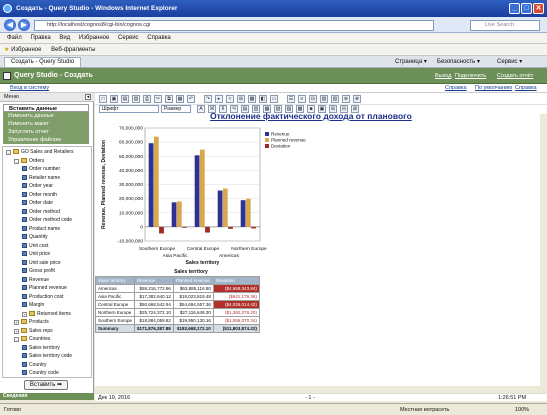 The image size is (547, 415). Describe the element at coordinates (35, 246) in the screenshot. I see `tree-item: Unit cost` at that location.